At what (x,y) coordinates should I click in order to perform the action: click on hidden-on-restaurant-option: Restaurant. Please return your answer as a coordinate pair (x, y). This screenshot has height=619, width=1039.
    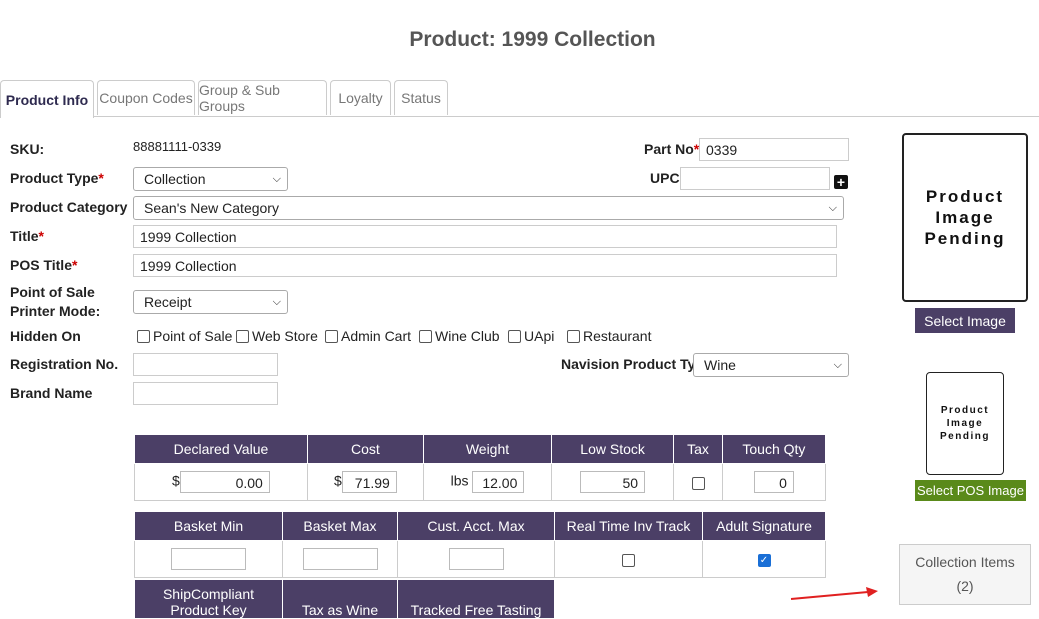
    Looking at the image, I should click on (609, 336).